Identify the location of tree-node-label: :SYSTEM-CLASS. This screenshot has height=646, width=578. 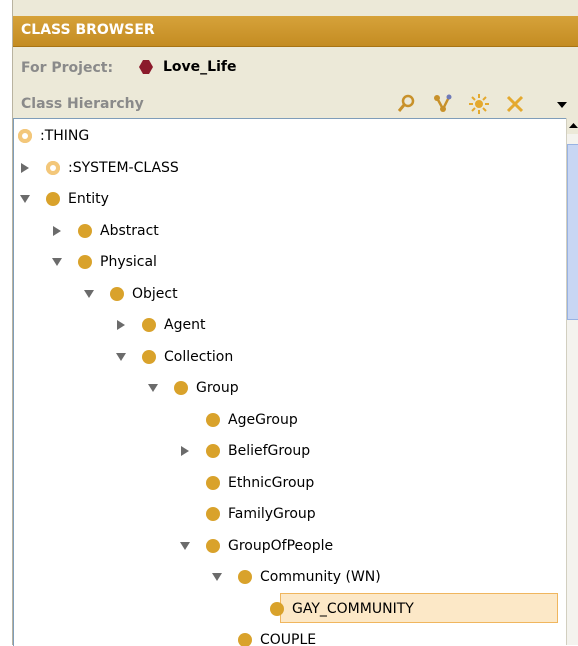
(123, 167).